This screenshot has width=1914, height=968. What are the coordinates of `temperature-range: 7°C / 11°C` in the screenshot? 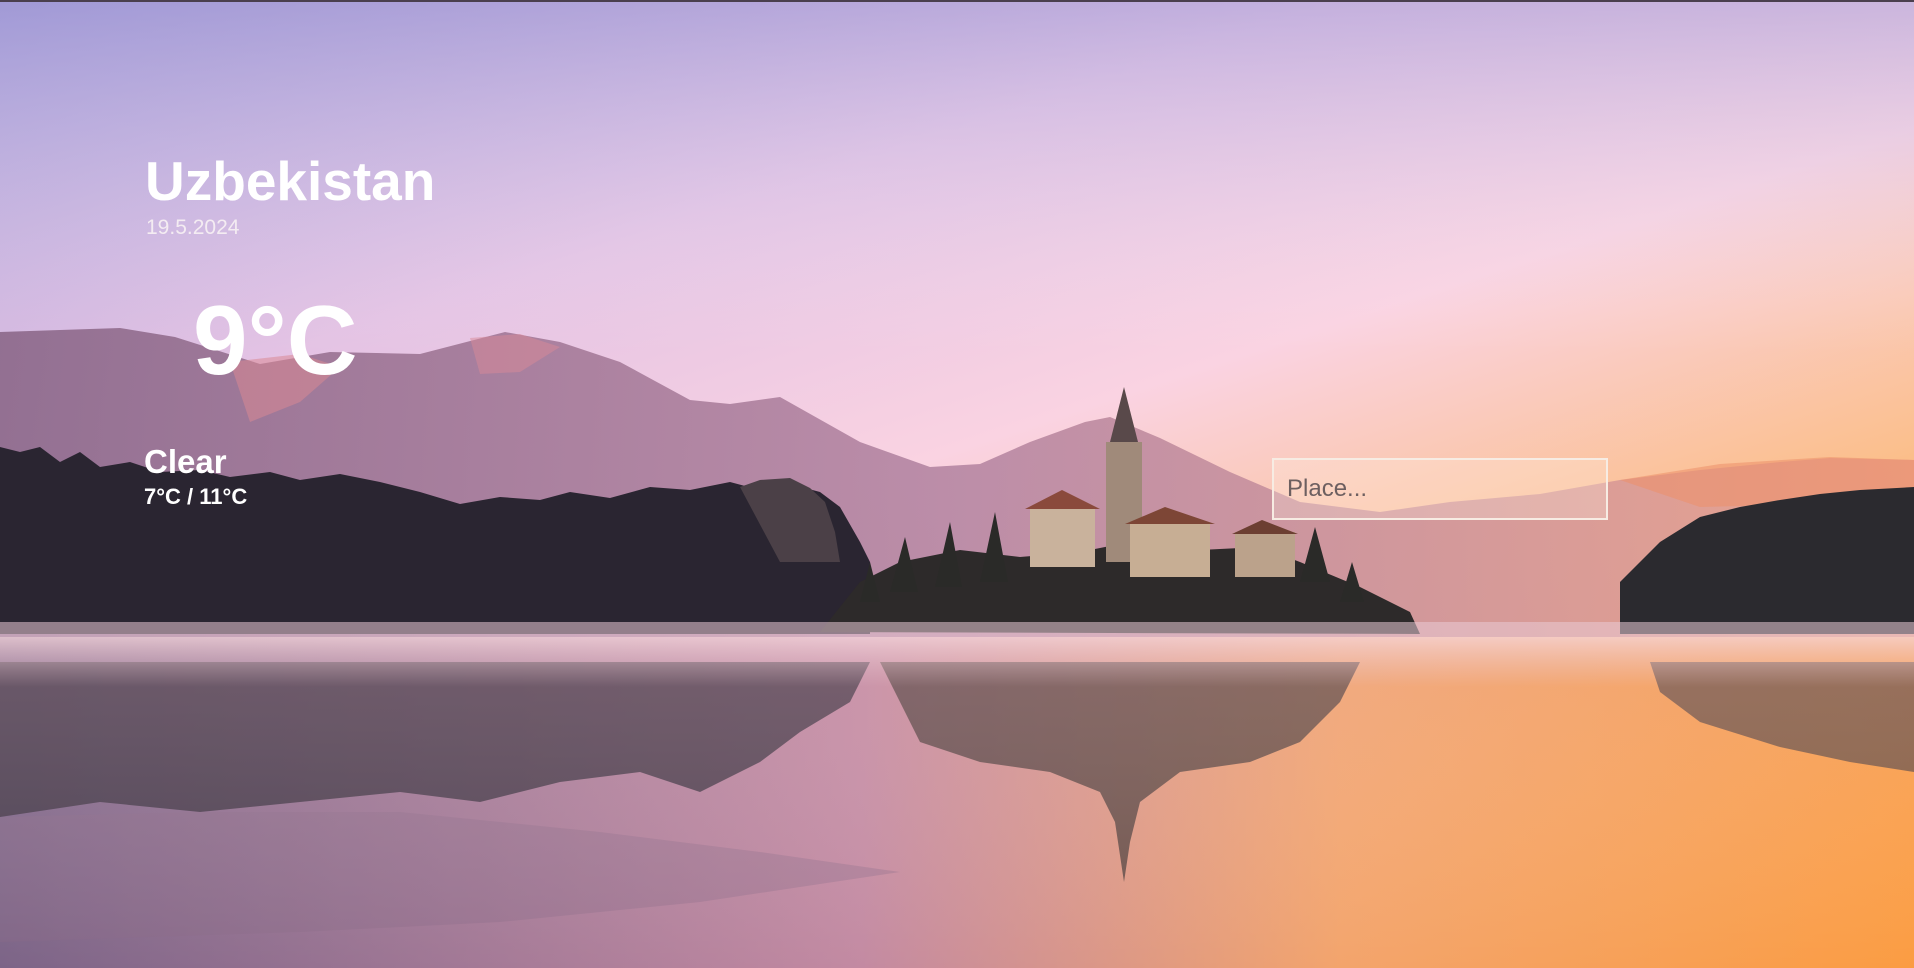 It's located at (196, 496).